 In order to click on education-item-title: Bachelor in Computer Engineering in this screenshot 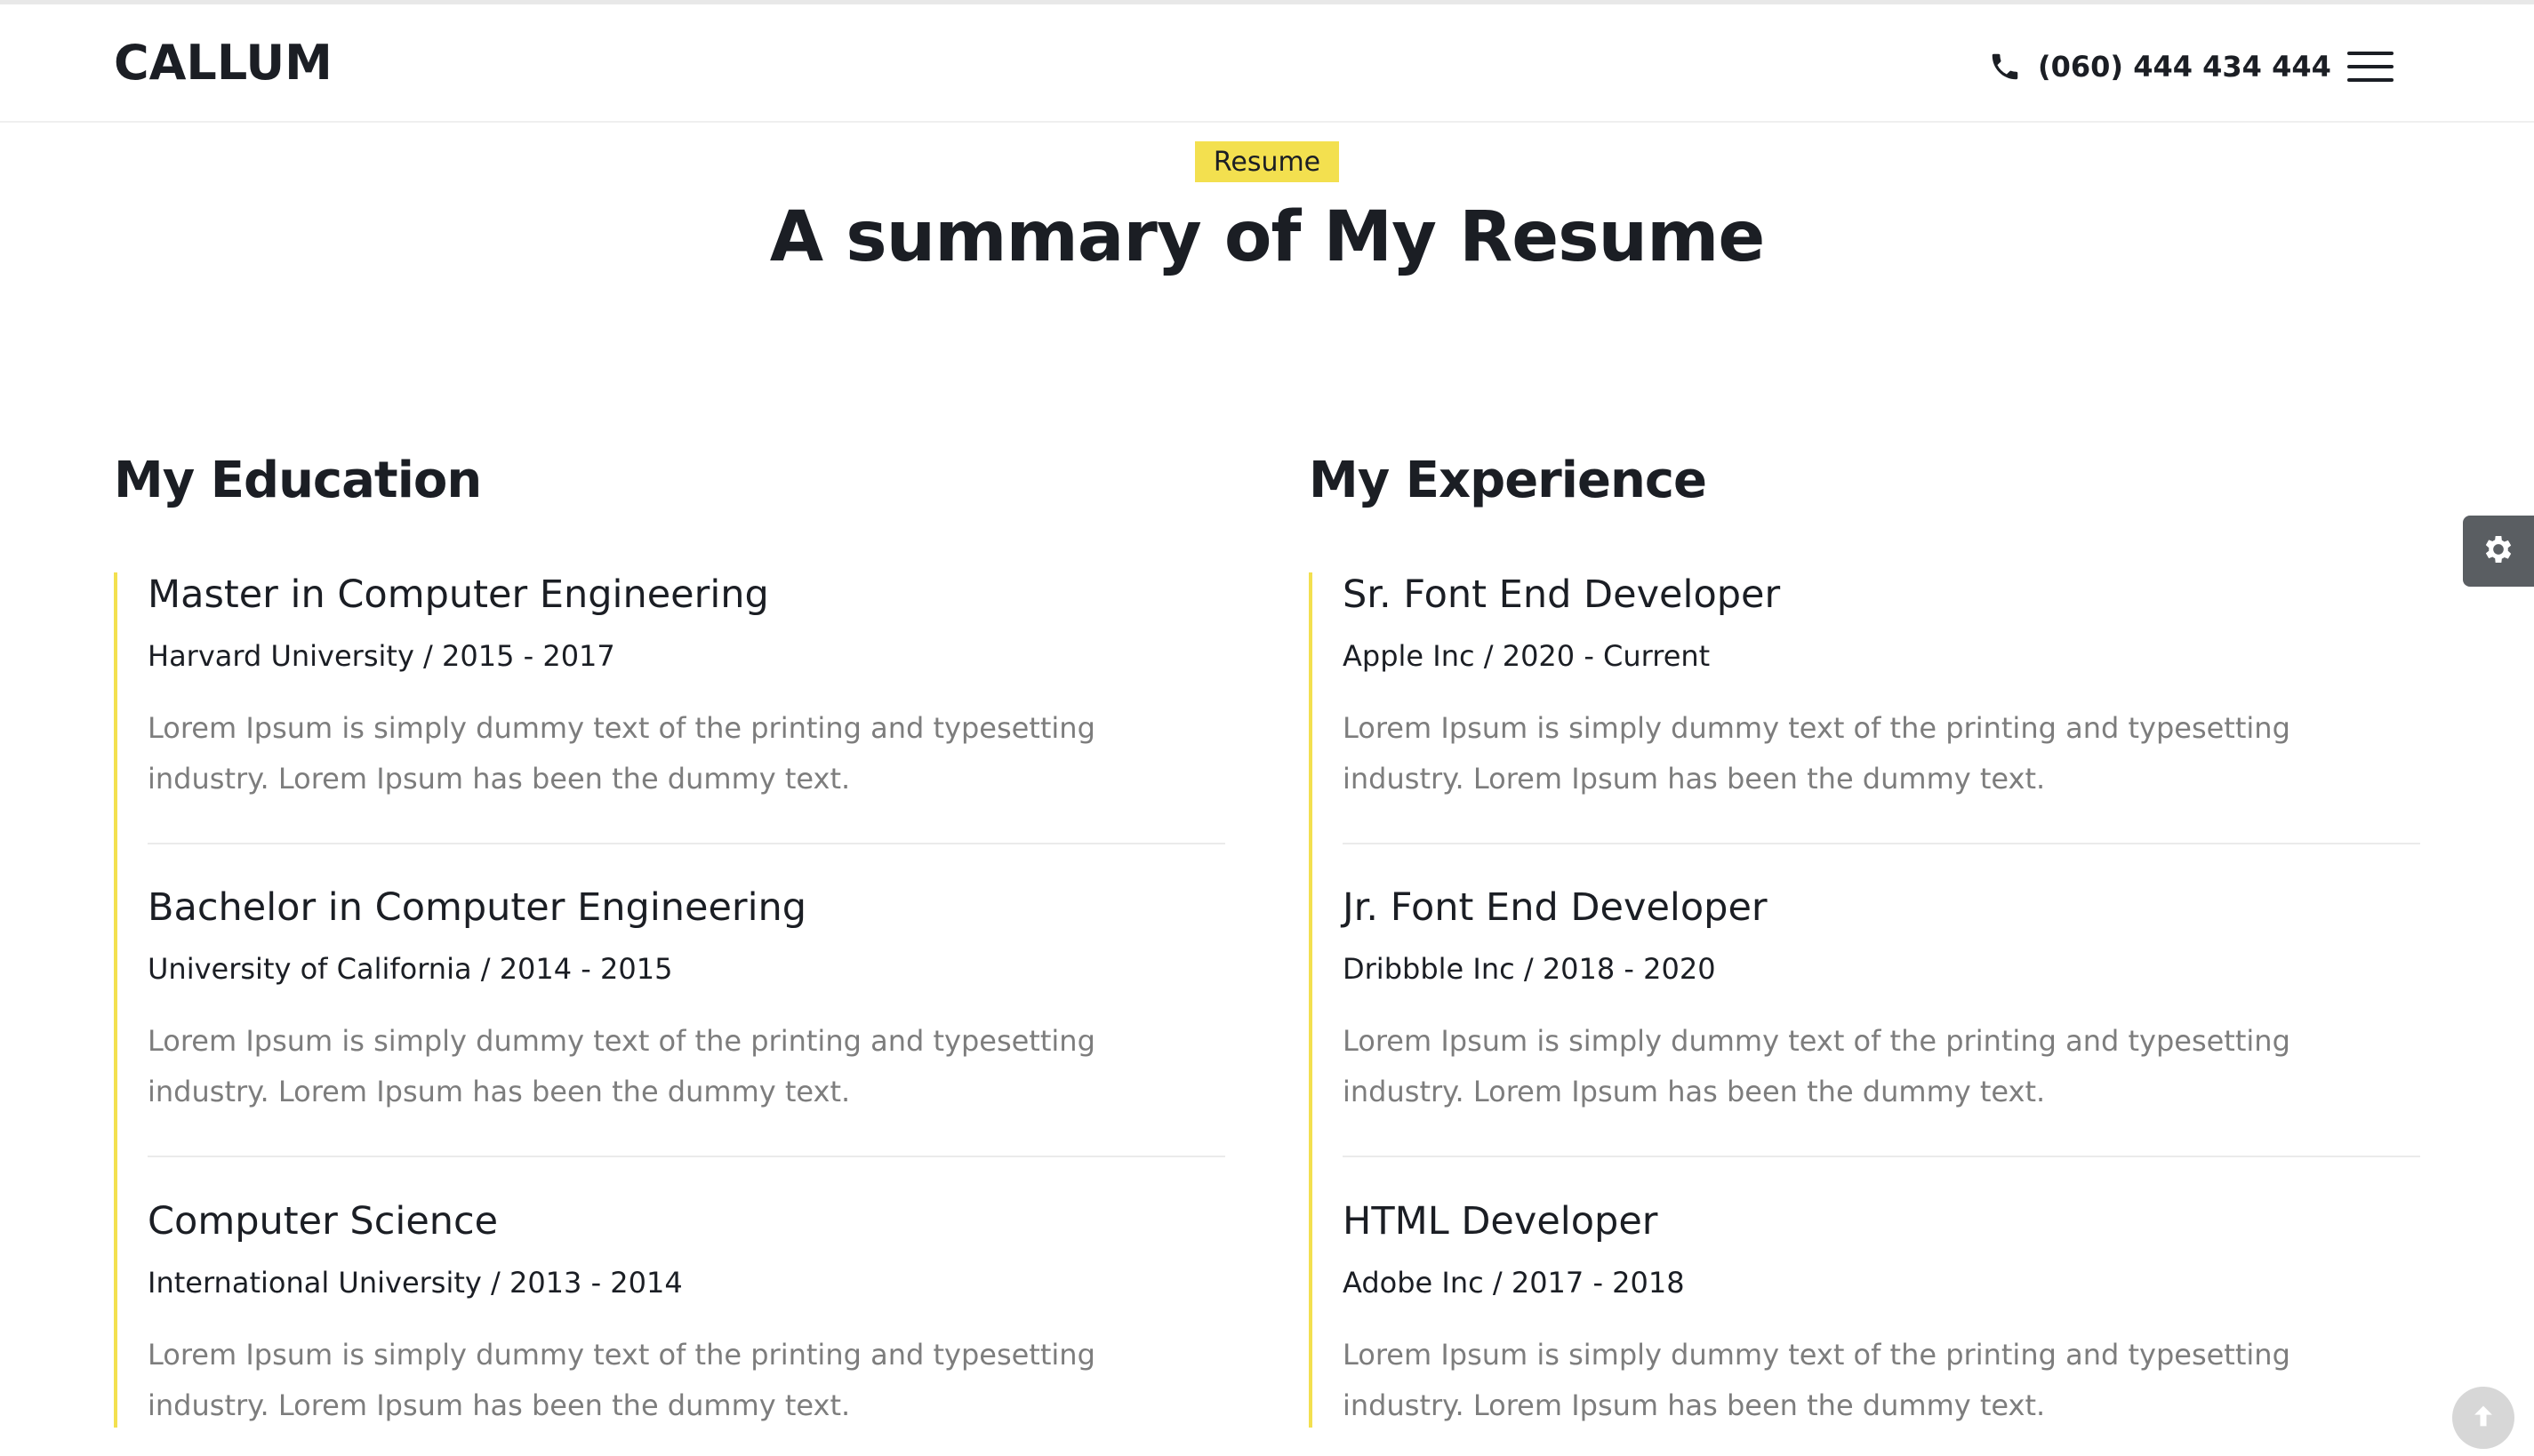, I will do `click(477, 907)`.